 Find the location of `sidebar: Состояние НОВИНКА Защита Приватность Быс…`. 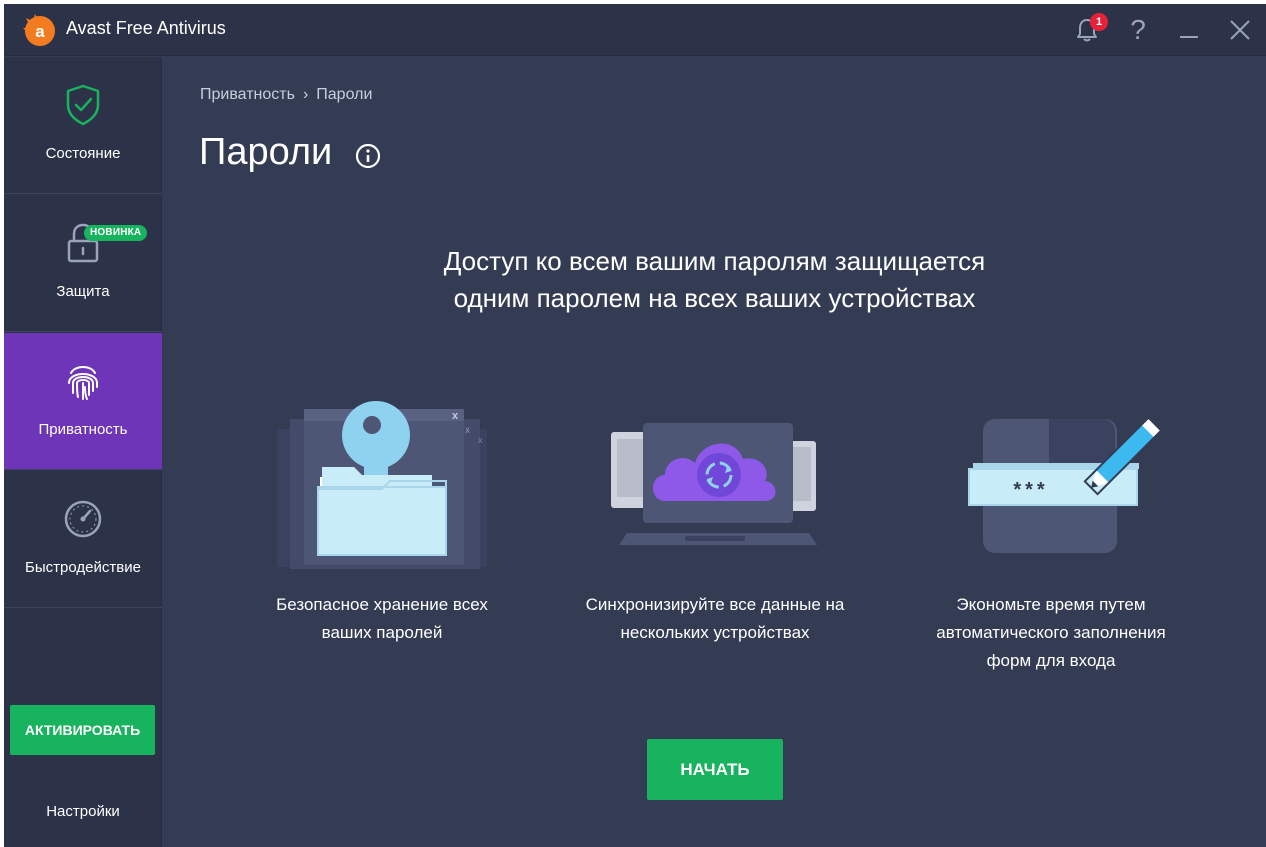

sidebar: Состояние НОВИНКА Защита Приватность Быс… is located at coordinates (83, 452).